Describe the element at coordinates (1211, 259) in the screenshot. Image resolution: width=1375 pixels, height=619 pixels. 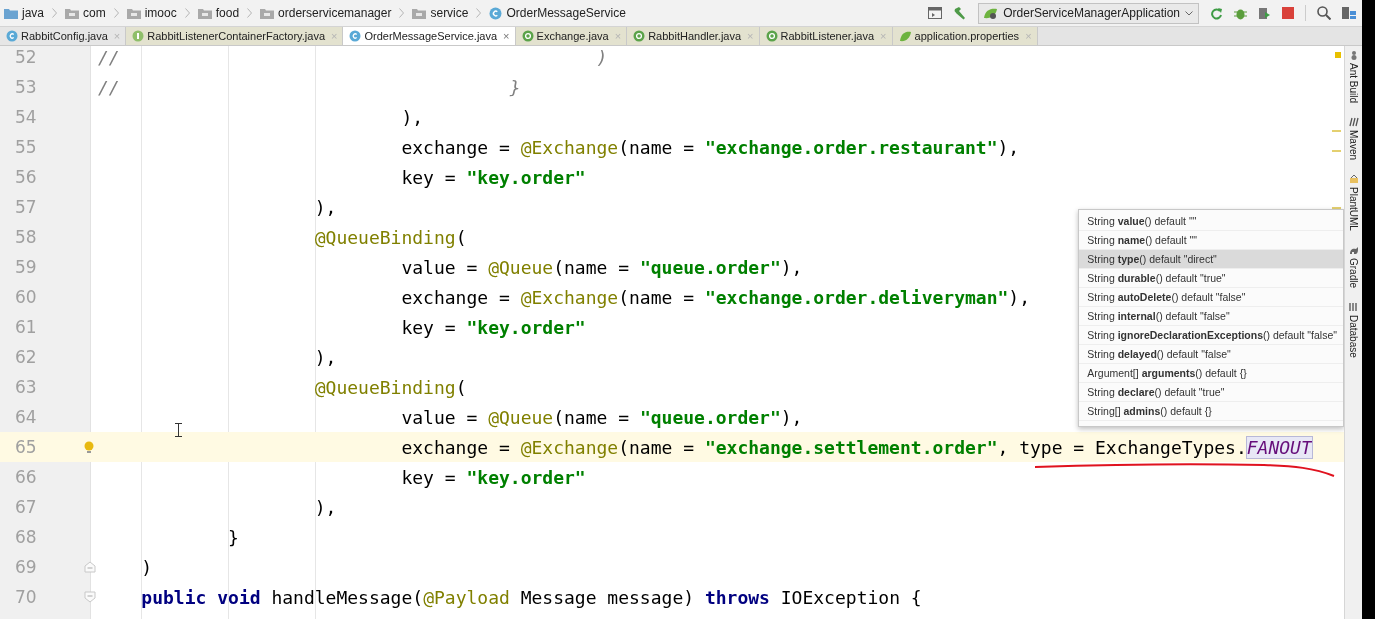
I see `completion-item: String type() default "direct"` at that location.